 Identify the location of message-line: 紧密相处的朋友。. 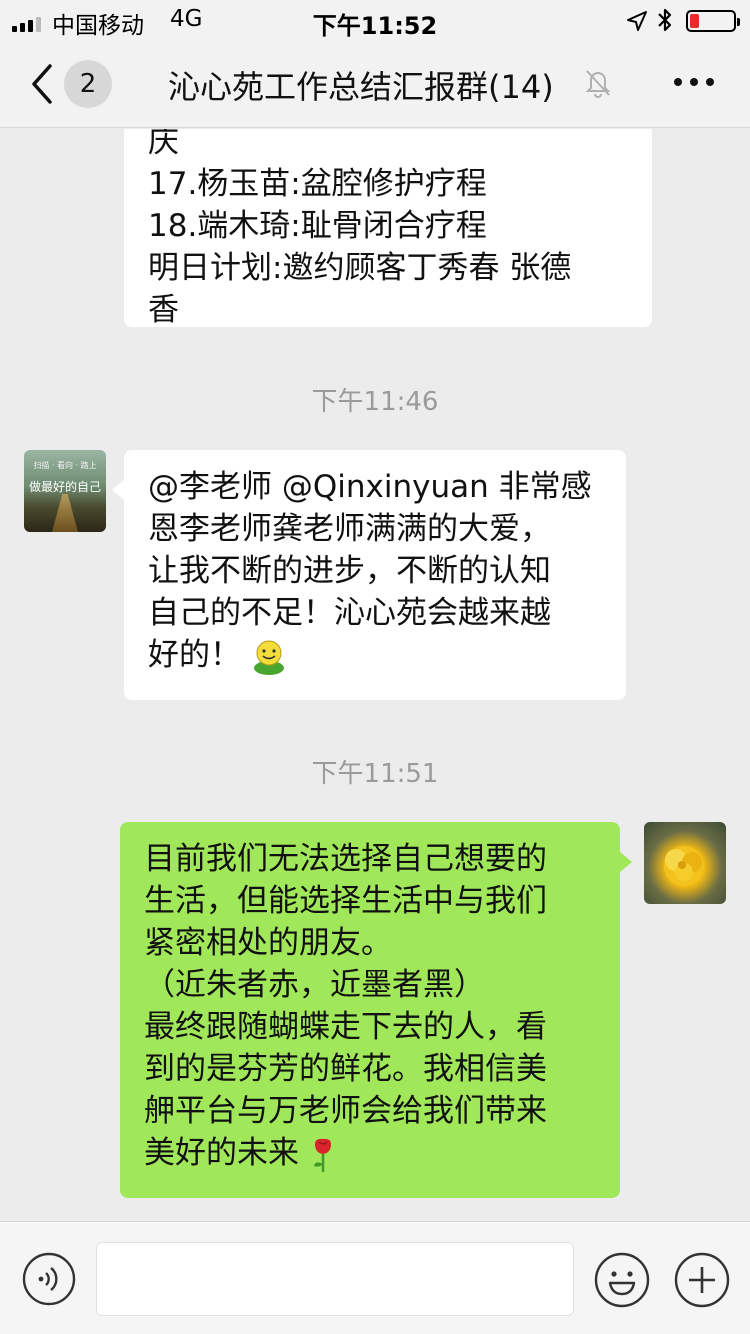
(268, 943).